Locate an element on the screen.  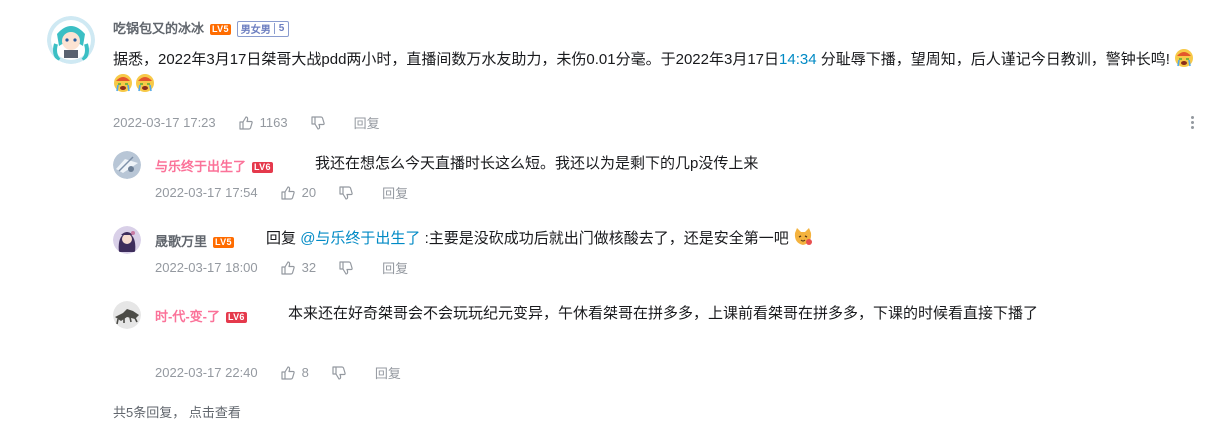
fan-medal-level: 5 is located at coordinates (281, 28).